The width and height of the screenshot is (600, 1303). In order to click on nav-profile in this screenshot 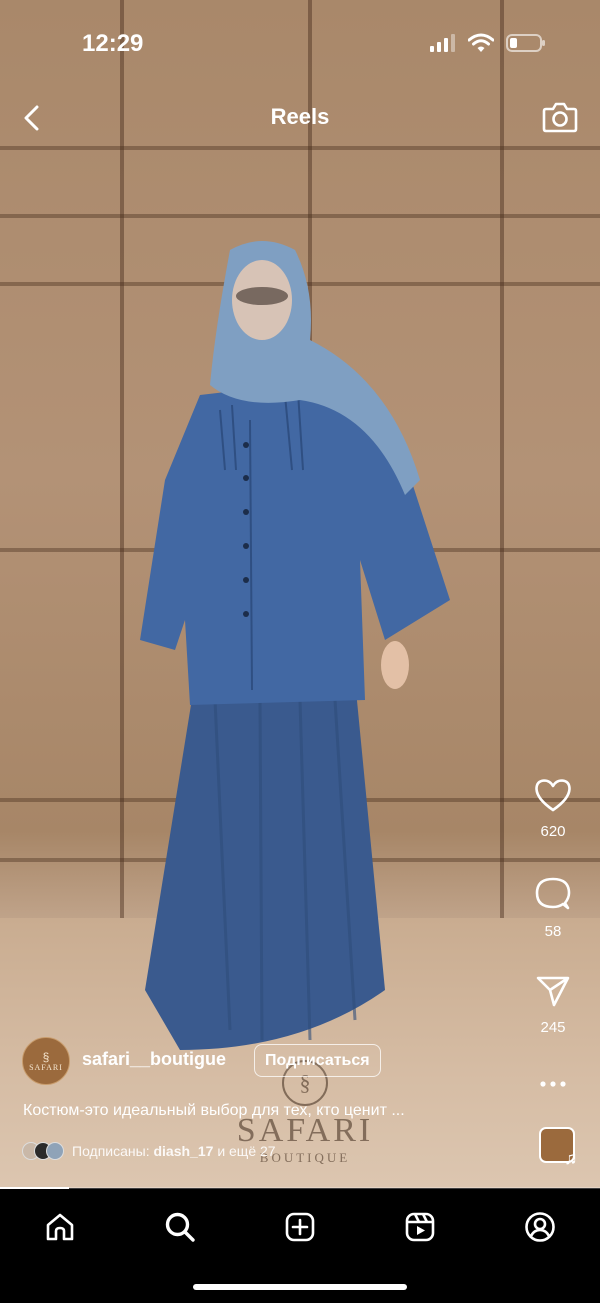, I will do `click(540, 1227)`.